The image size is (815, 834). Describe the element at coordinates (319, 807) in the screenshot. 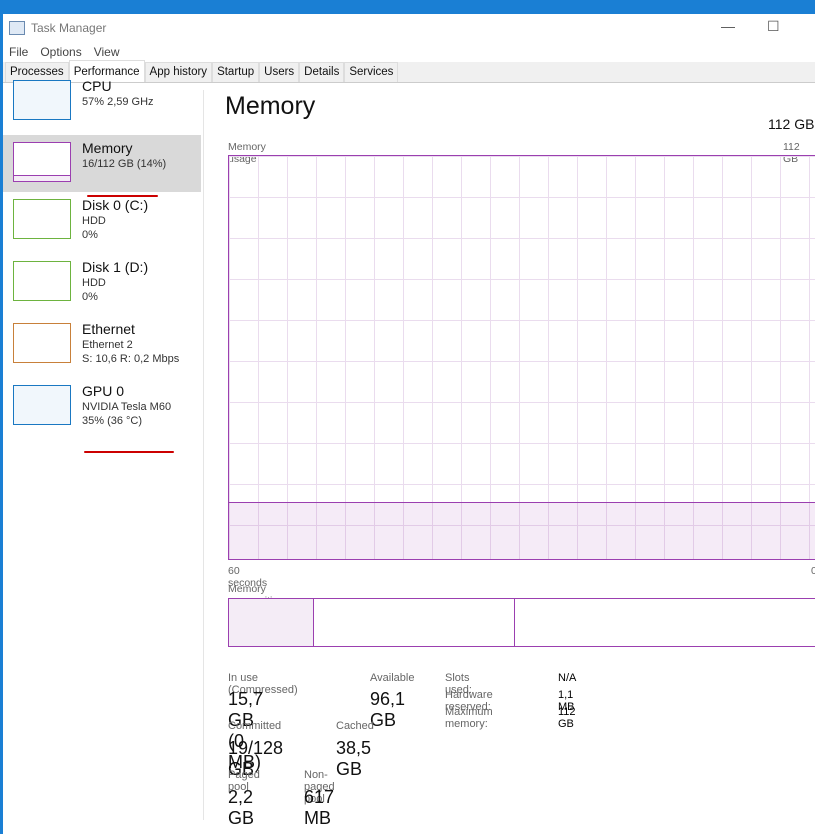

I see `nonpaged-pool-value: 617 MB` at that location.